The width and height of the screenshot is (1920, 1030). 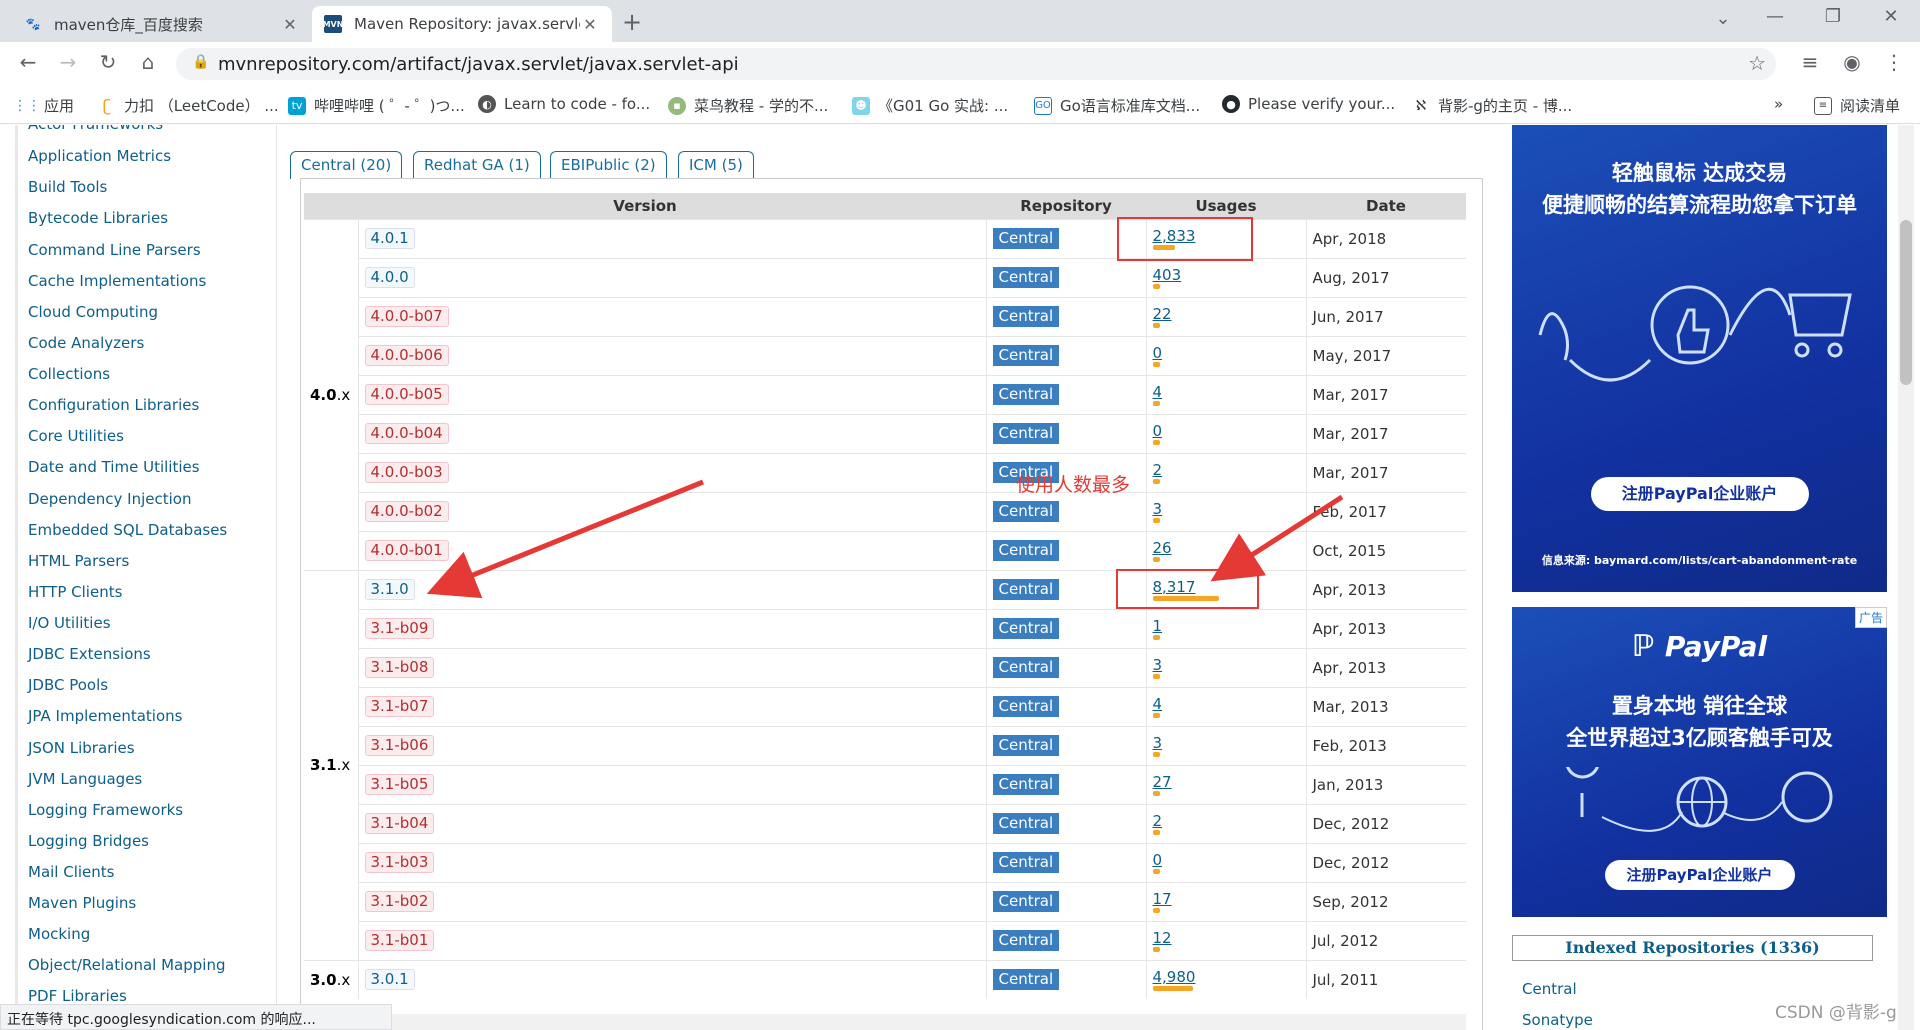 What do you see at coordinates (1421, 105) in the screenshot?
I see `cnblogs-icon: ℵ` at bounding box center [1421, 105].